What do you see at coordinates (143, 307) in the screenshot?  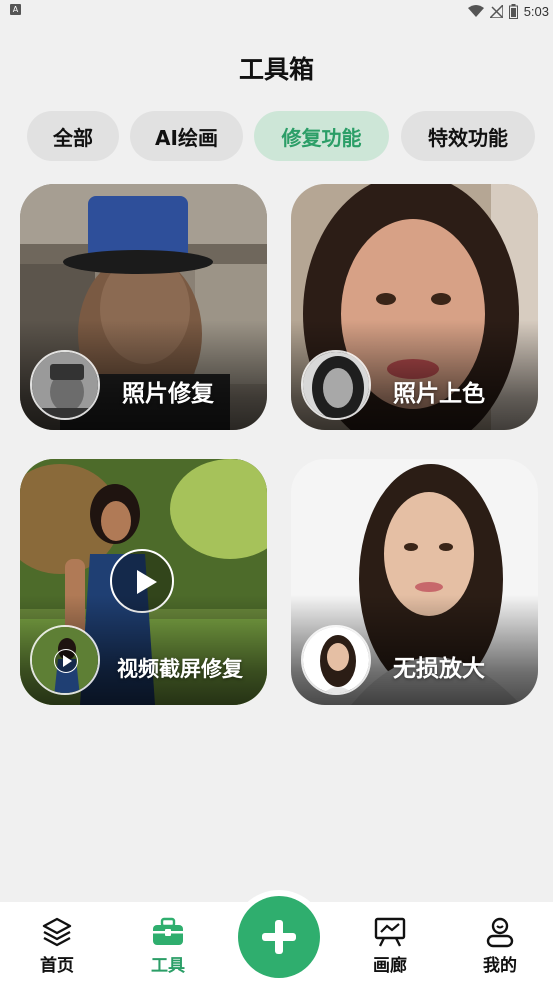 I see `card-photo-restore: 照片修复` at bounding box center [143, 307].